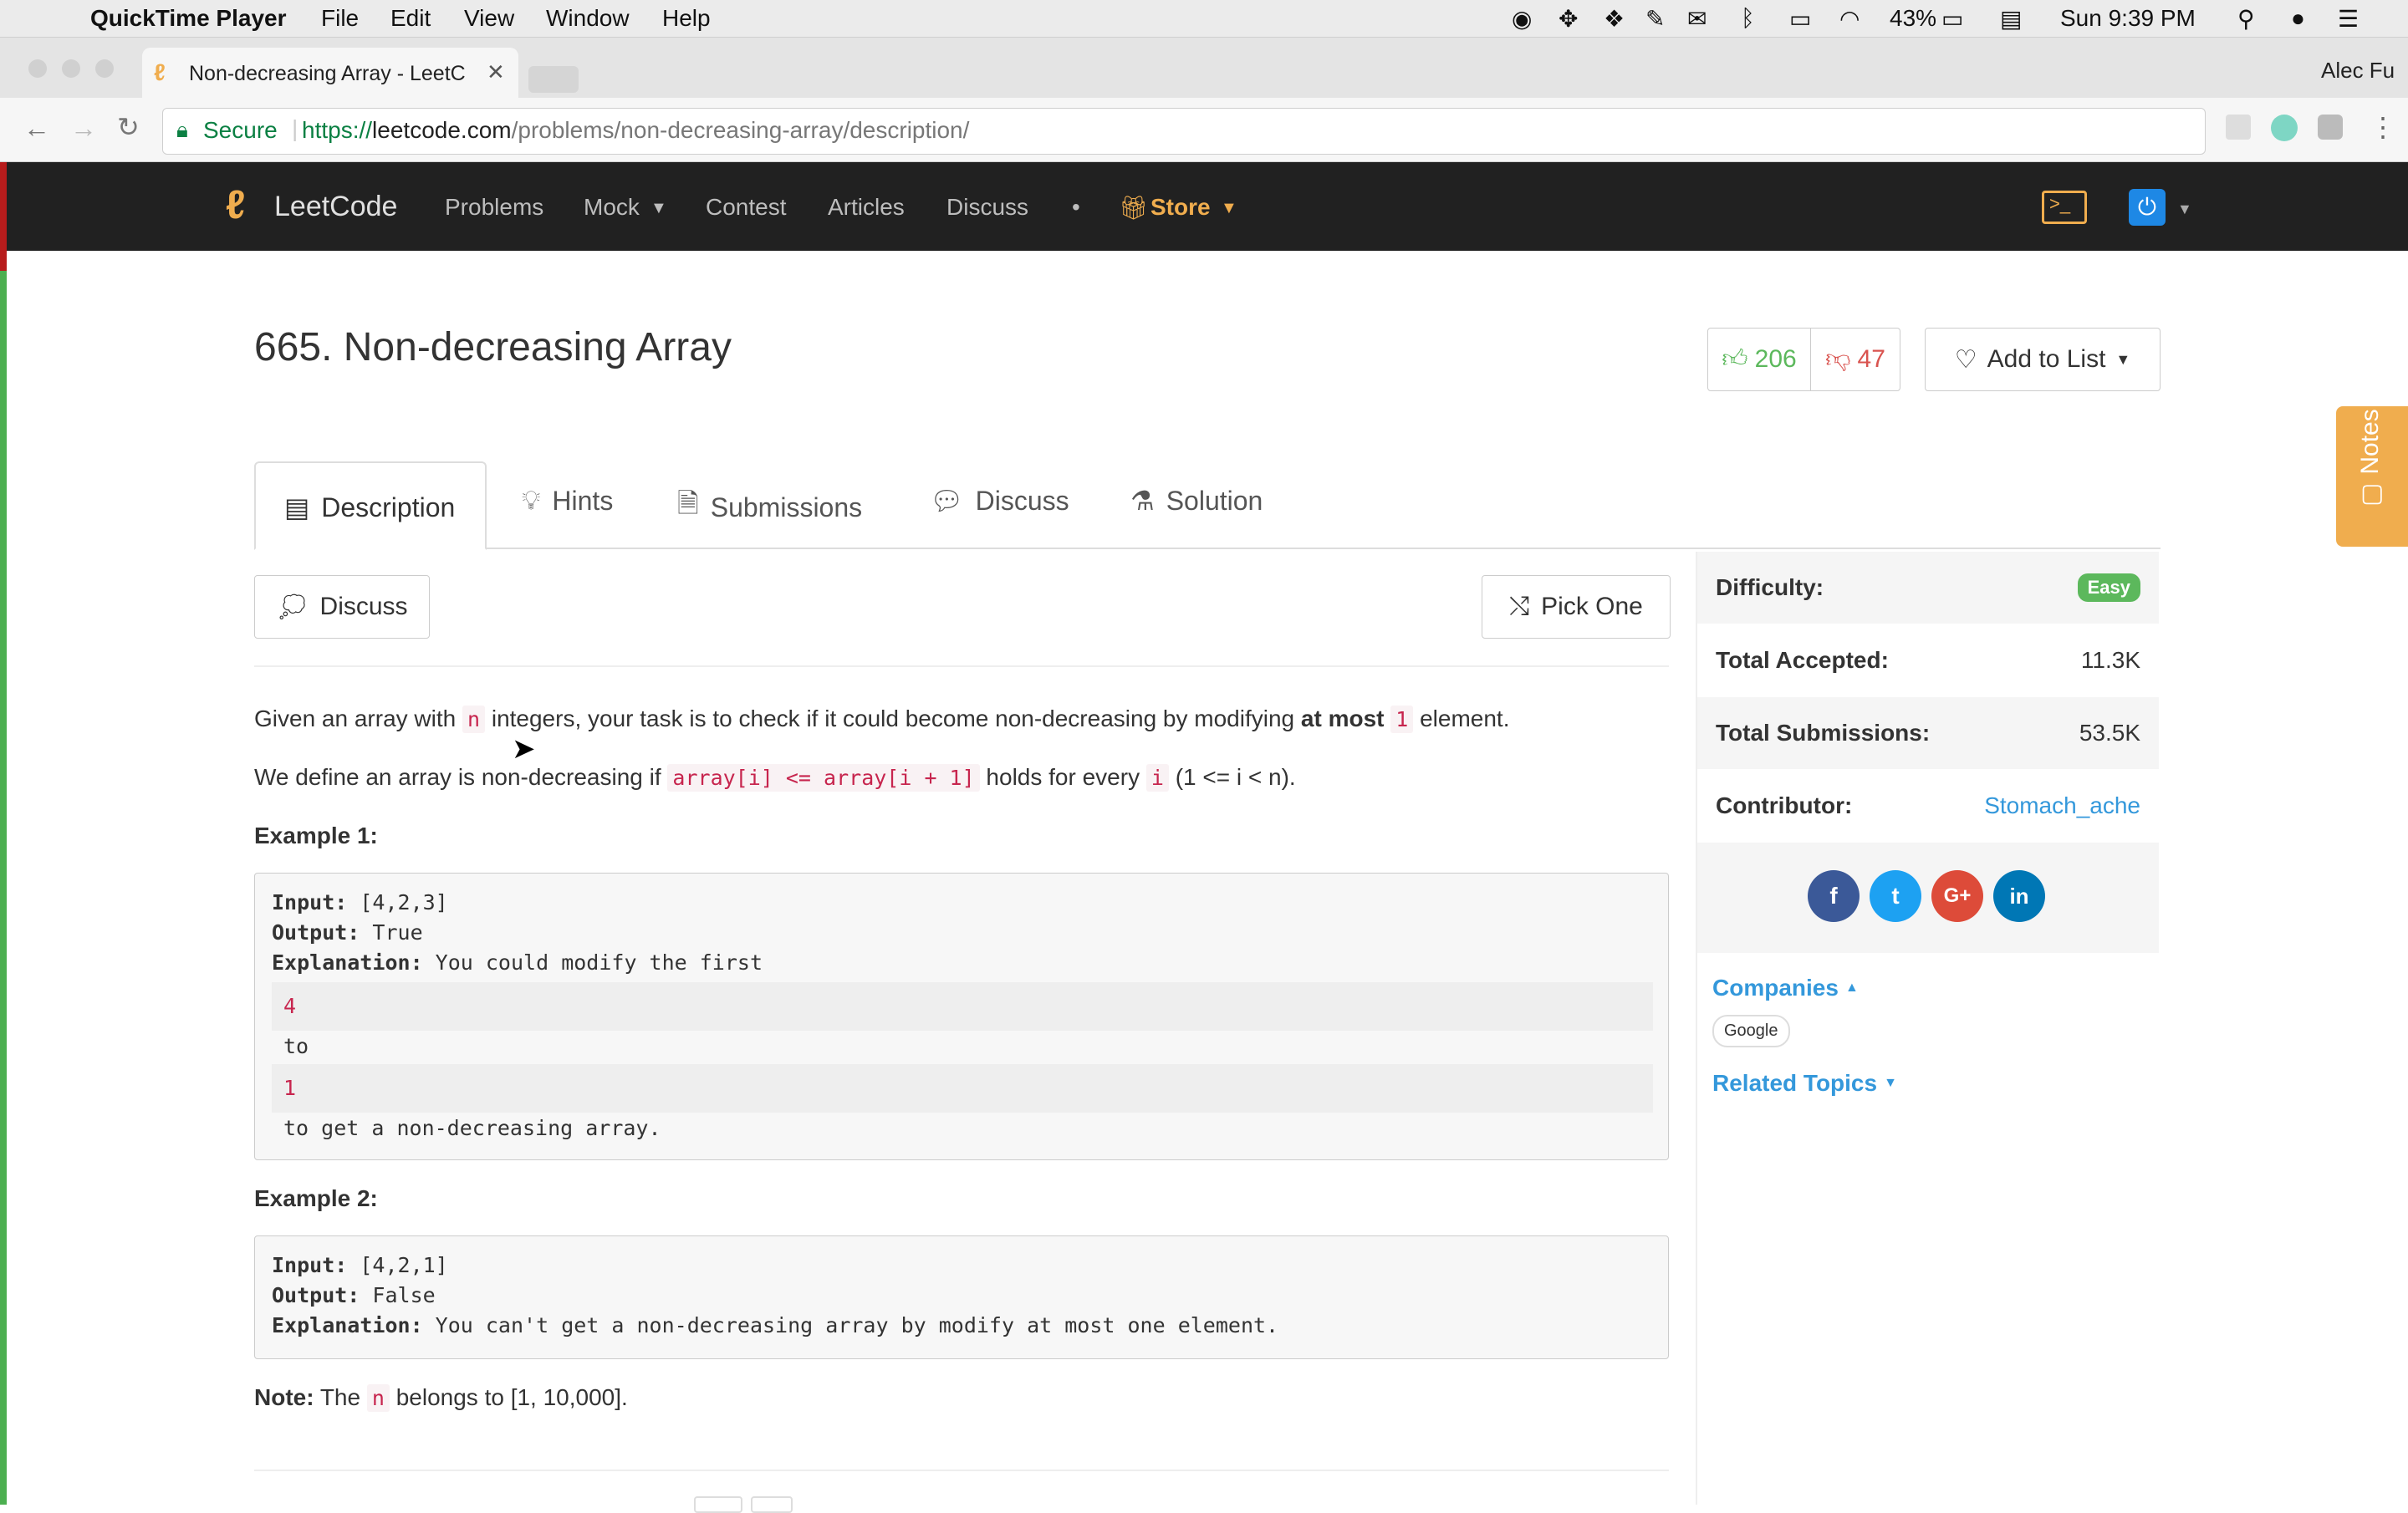  What do you see at coordinates (612, 207) in the screenshot?
I see `nav-mock: Mock` at bounding box center [612, 207].